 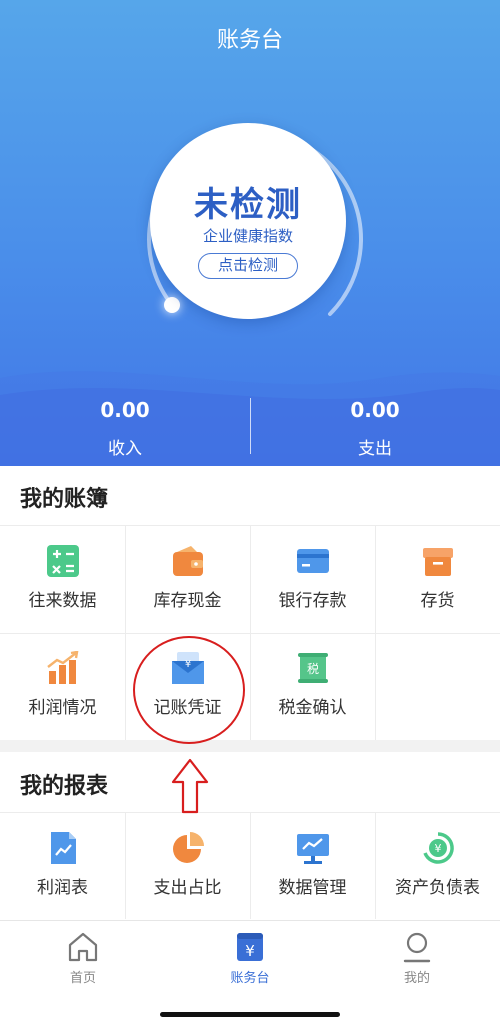 I want to click on report-item-label: 数据管理, so click(x=312, y=888).